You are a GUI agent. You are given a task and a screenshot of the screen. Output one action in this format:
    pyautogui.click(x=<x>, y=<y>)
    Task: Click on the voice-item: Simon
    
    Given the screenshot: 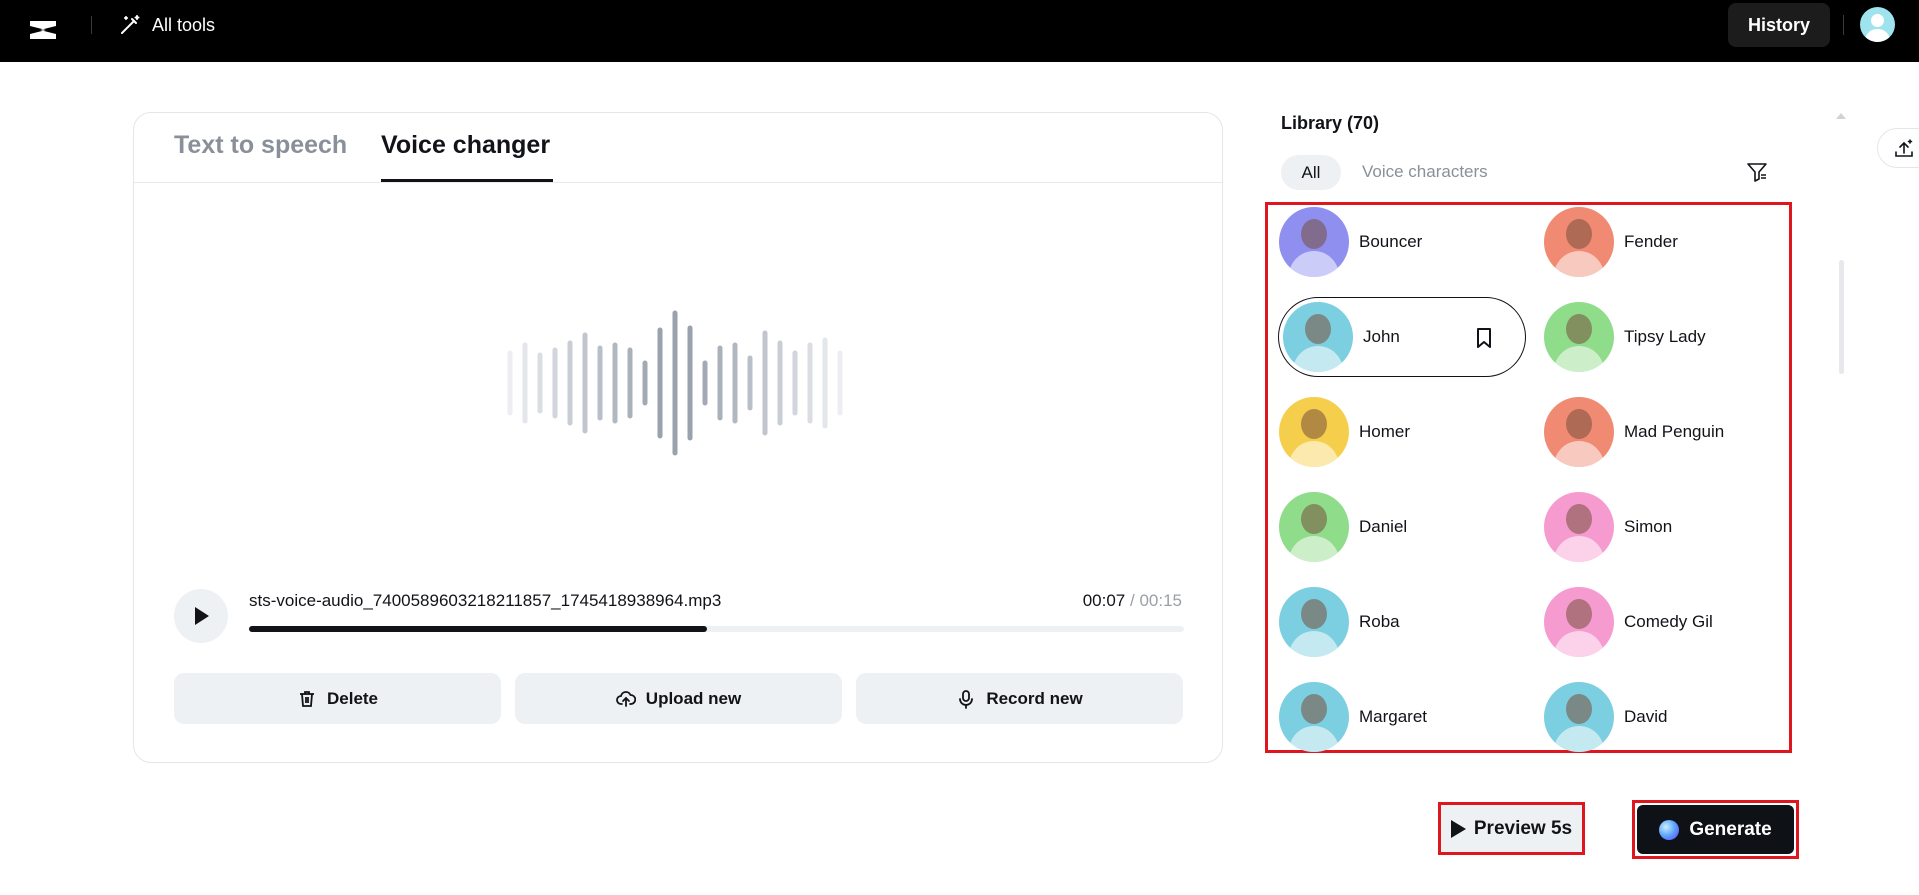 What is the action you would take?
    pyautogui.click(x=1654, y=527)
    